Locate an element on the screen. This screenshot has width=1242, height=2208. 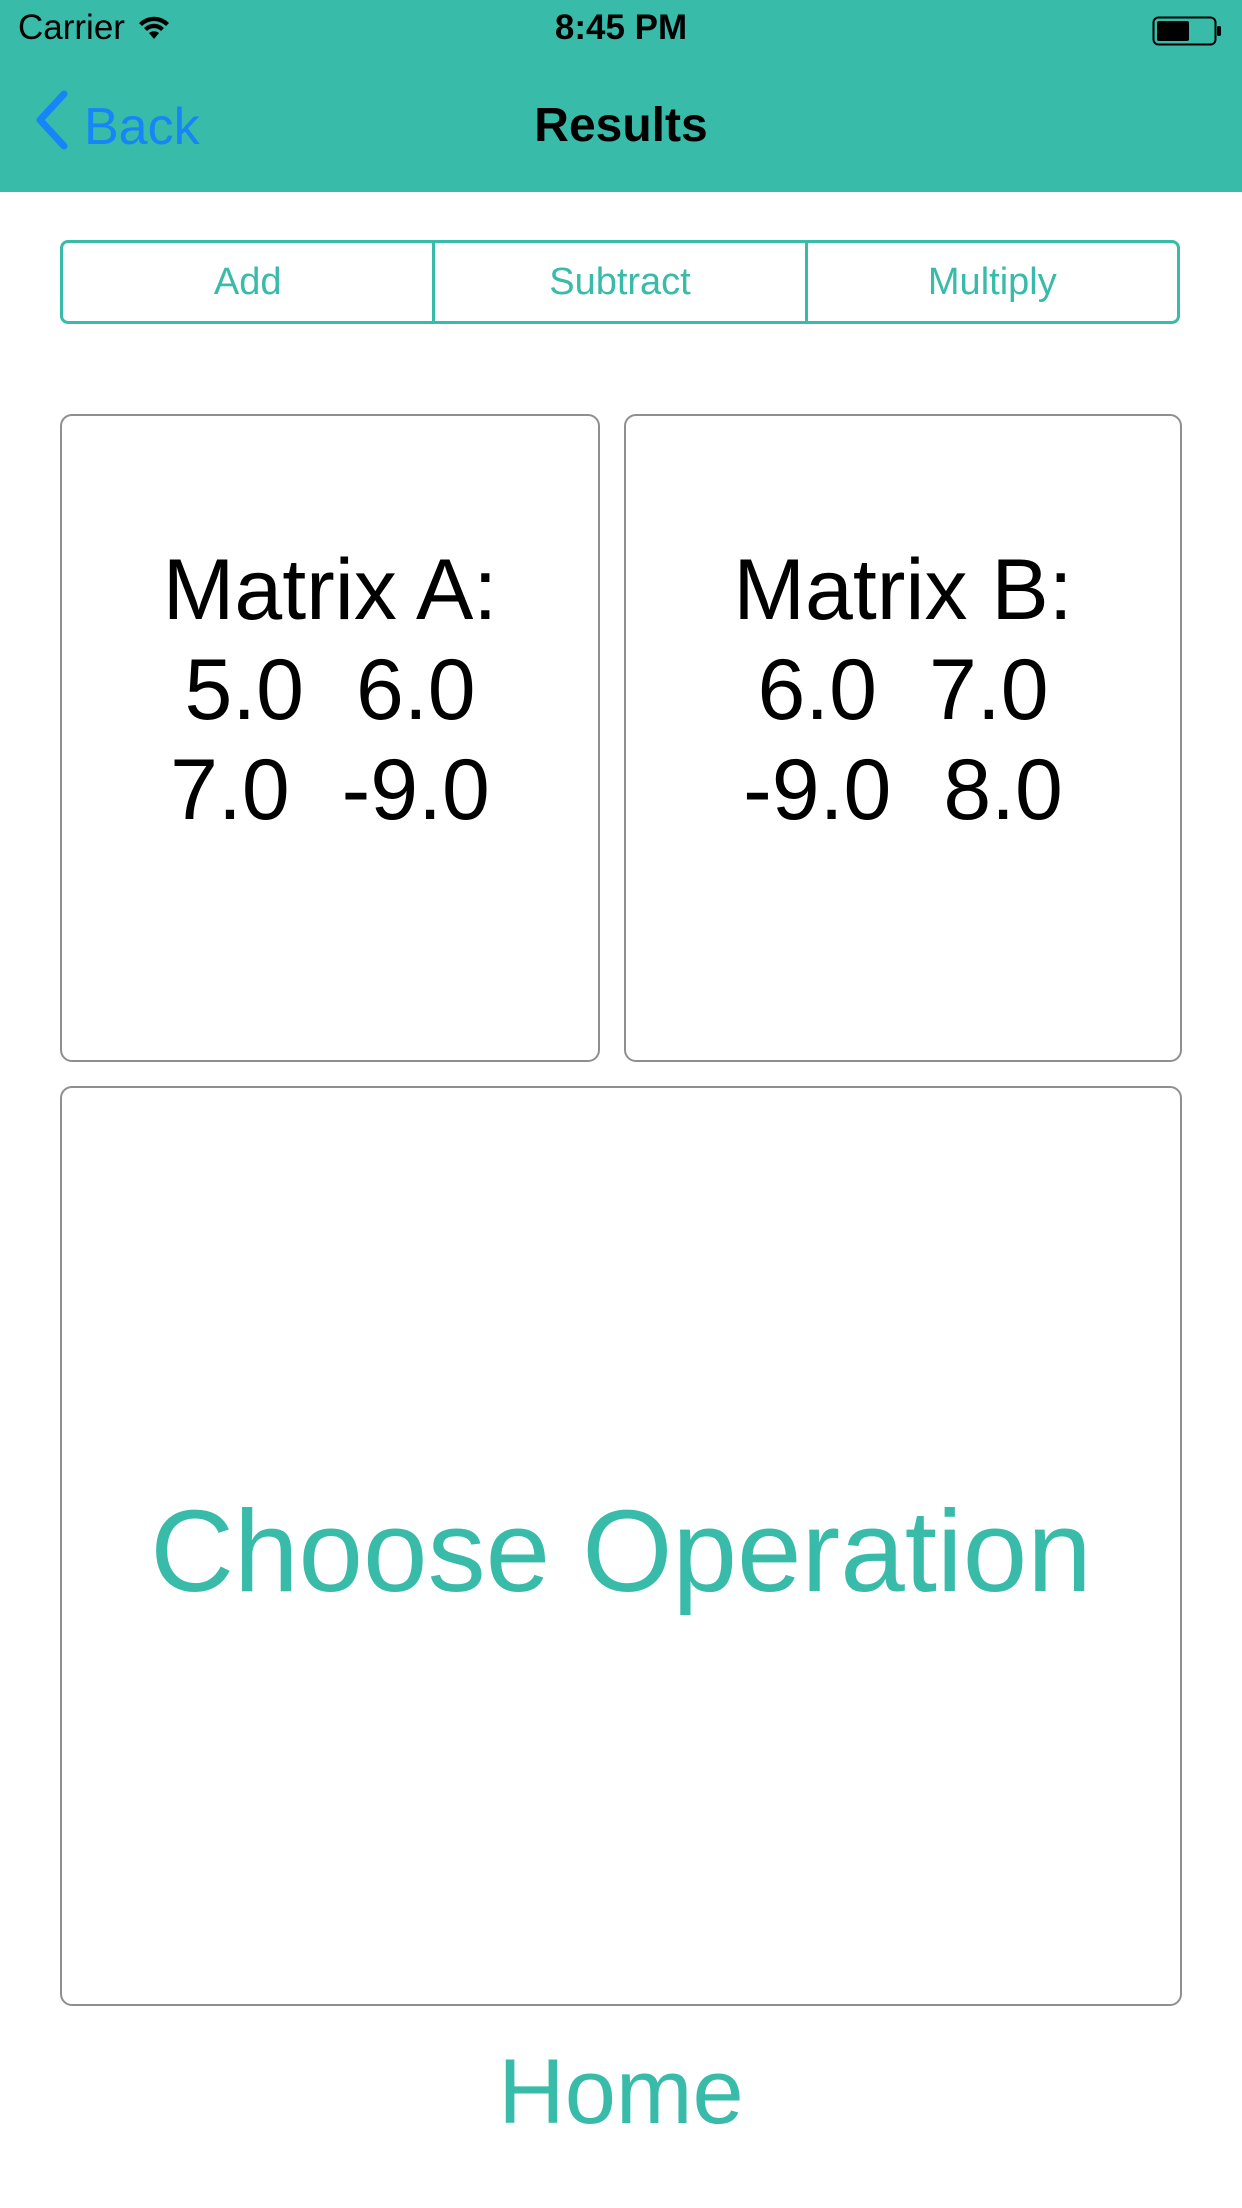
operation-segmented-control: Add Subtract Multiply is located at coordinates (620, 282).